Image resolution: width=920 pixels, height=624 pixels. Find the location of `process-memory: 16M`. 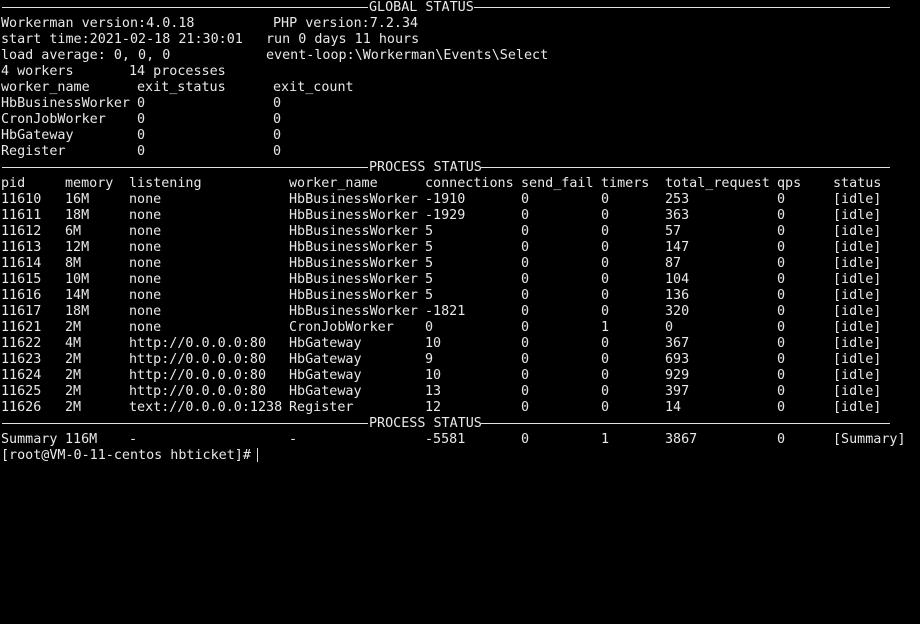

process-memory: 16M is located at coordinates (77, 199).